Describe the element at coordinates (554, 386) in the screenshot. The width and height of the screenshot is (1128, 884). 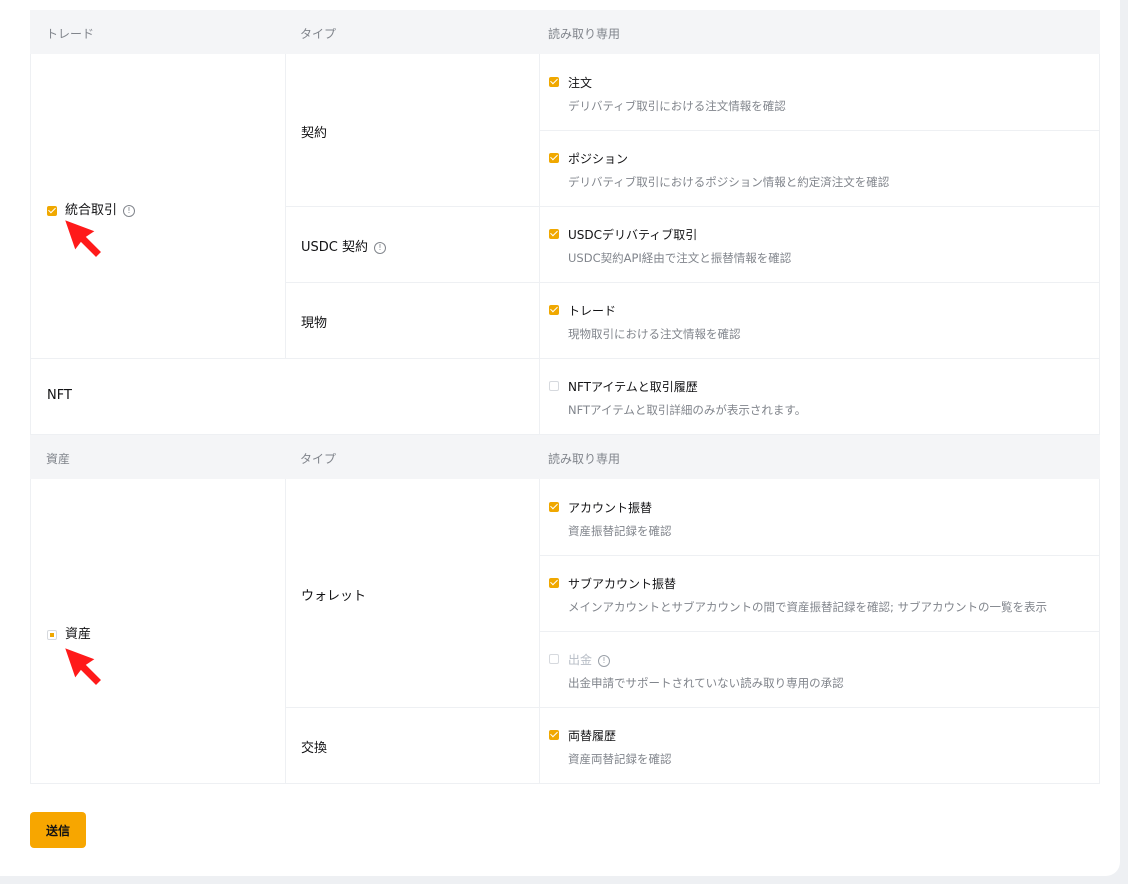
I see `checkbox-nft` at that location.